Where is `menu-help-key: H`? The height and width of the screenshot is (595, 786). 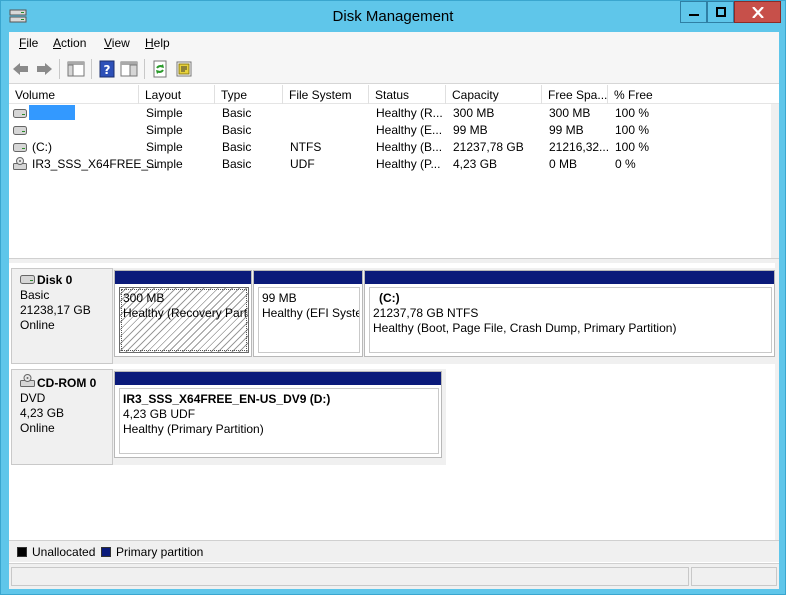 menu-help-key: H is located at coordinates (149, 43).